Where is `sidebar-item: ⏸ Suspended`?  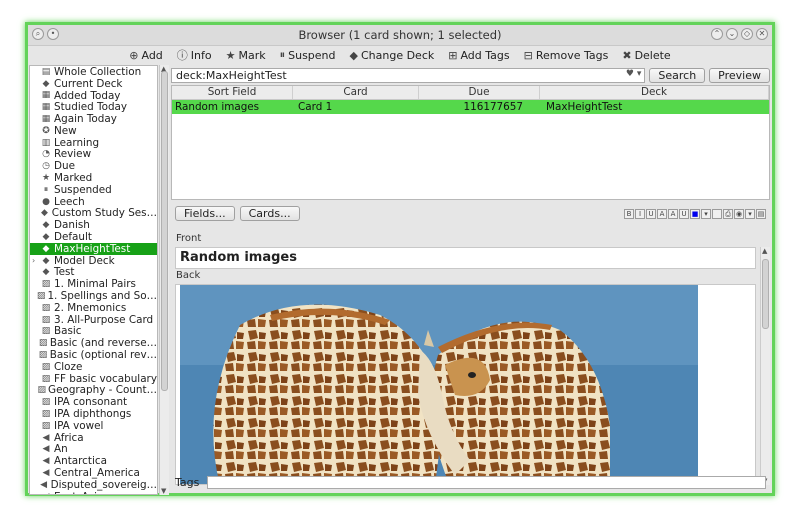 sidebar-item: ⏸ Suspended is located at coordinates (93, 190).